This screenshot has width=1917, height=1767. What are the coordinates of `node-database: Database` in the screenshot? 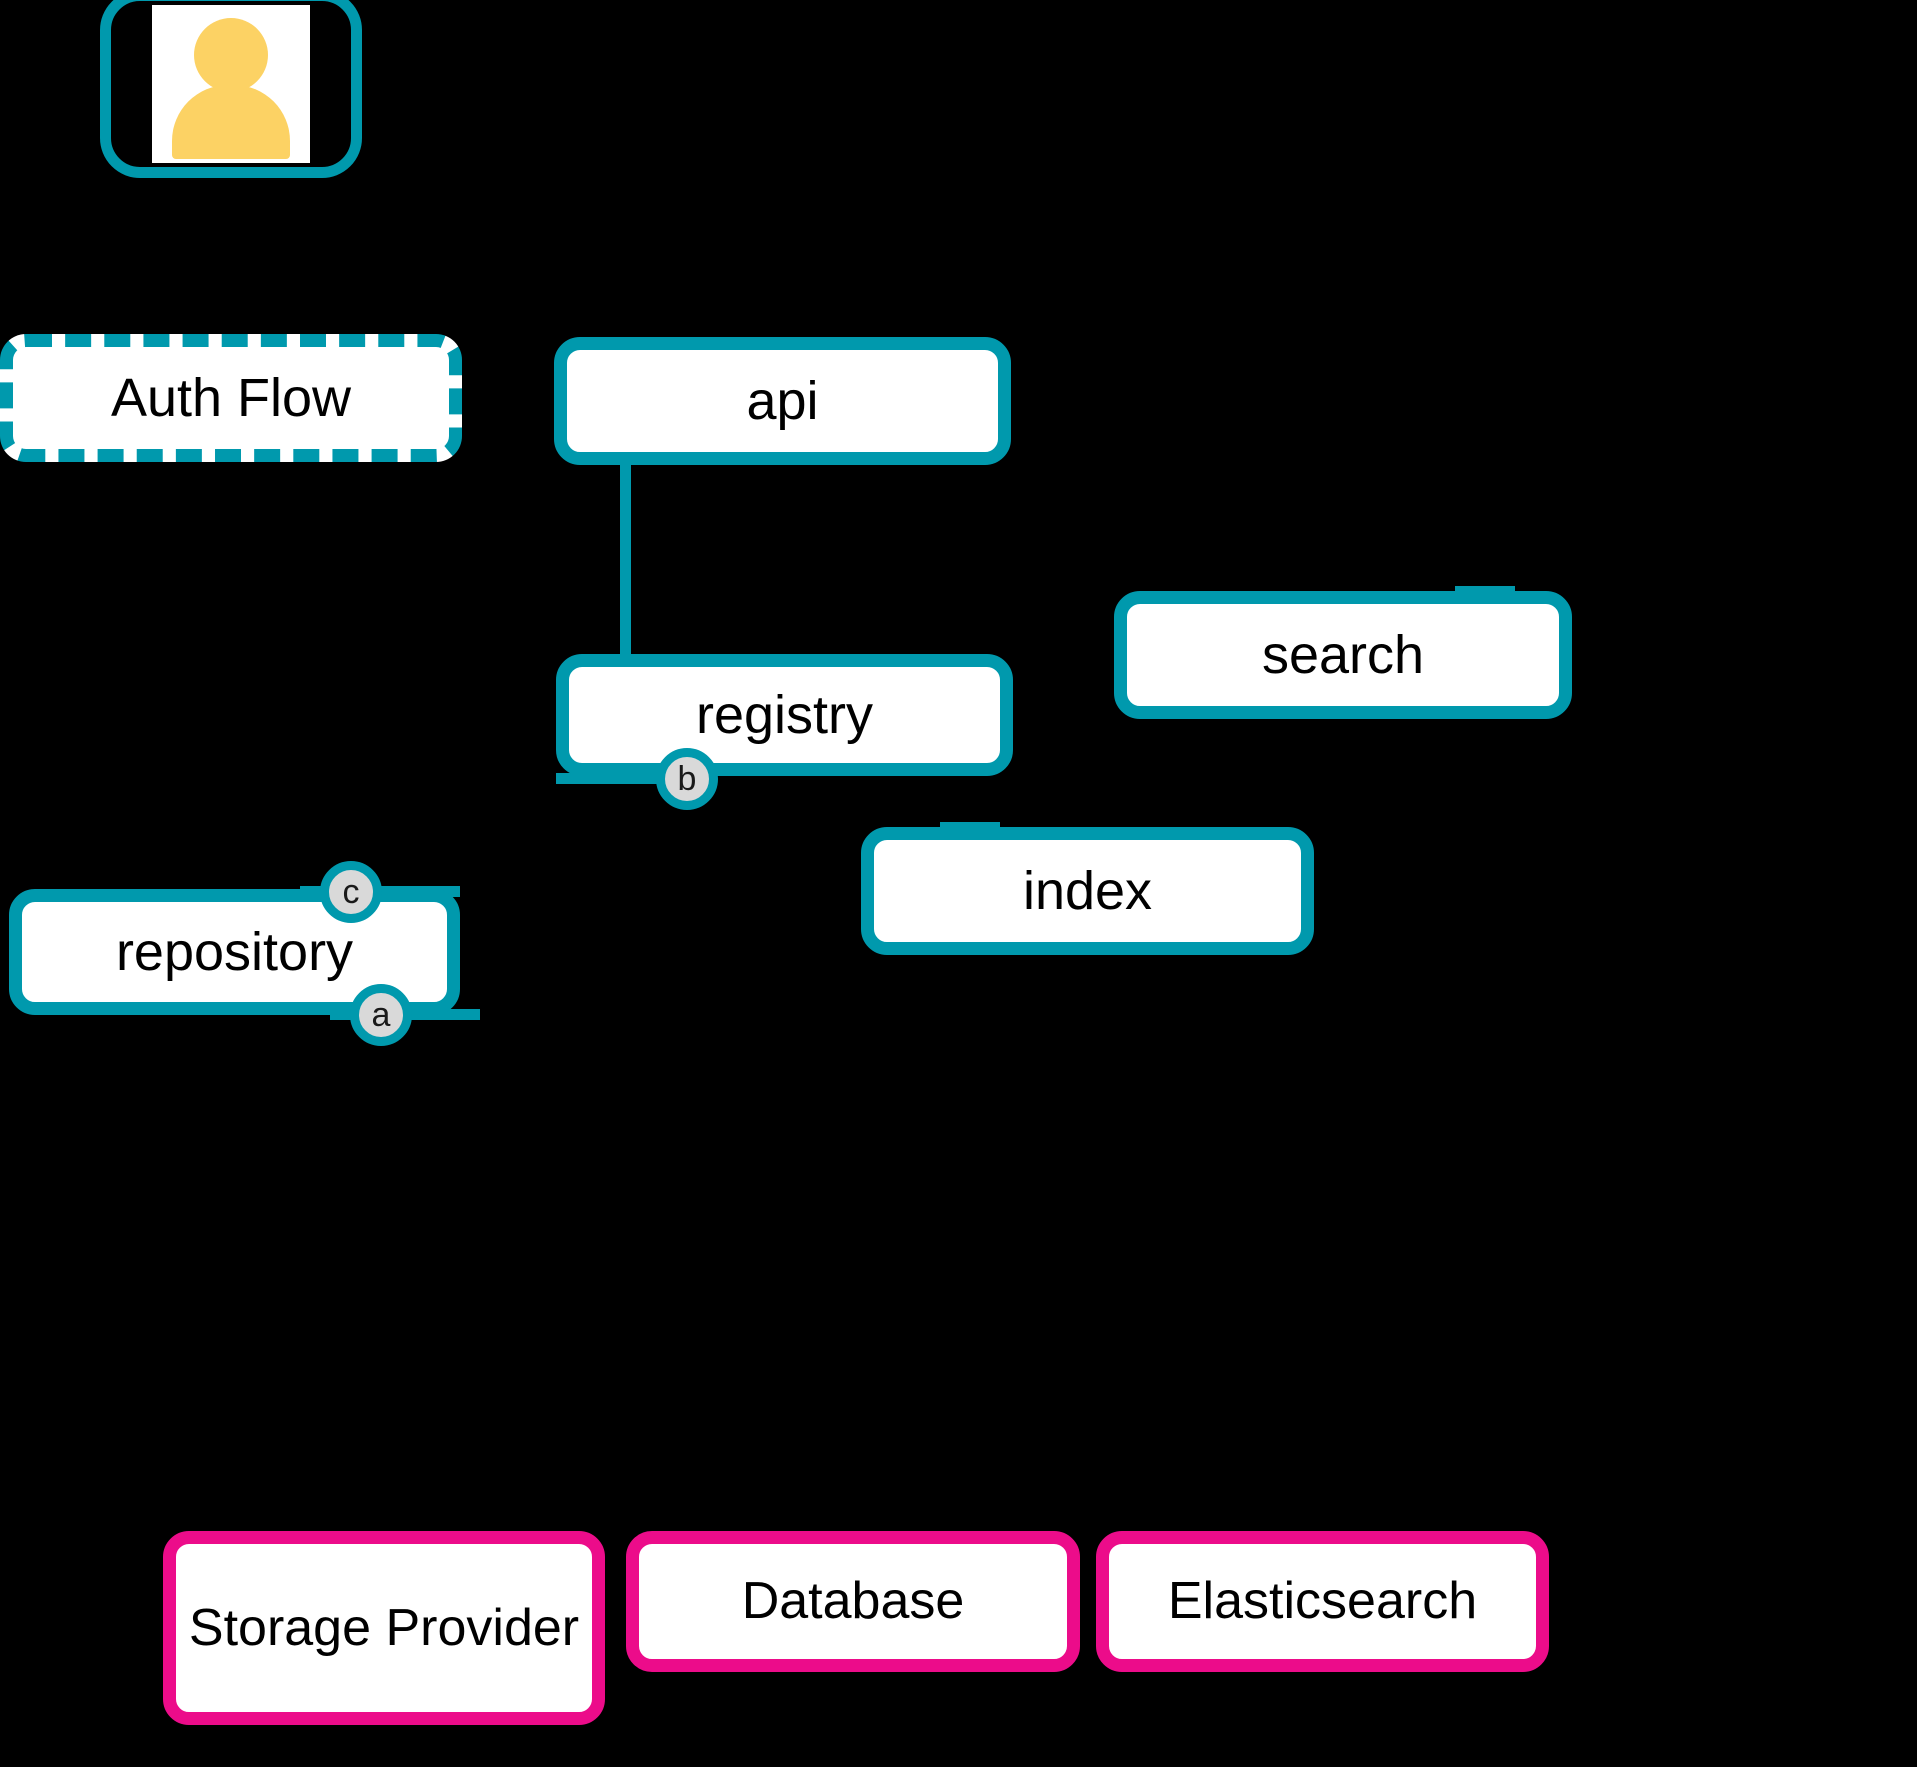 It's located at (853, 1601).